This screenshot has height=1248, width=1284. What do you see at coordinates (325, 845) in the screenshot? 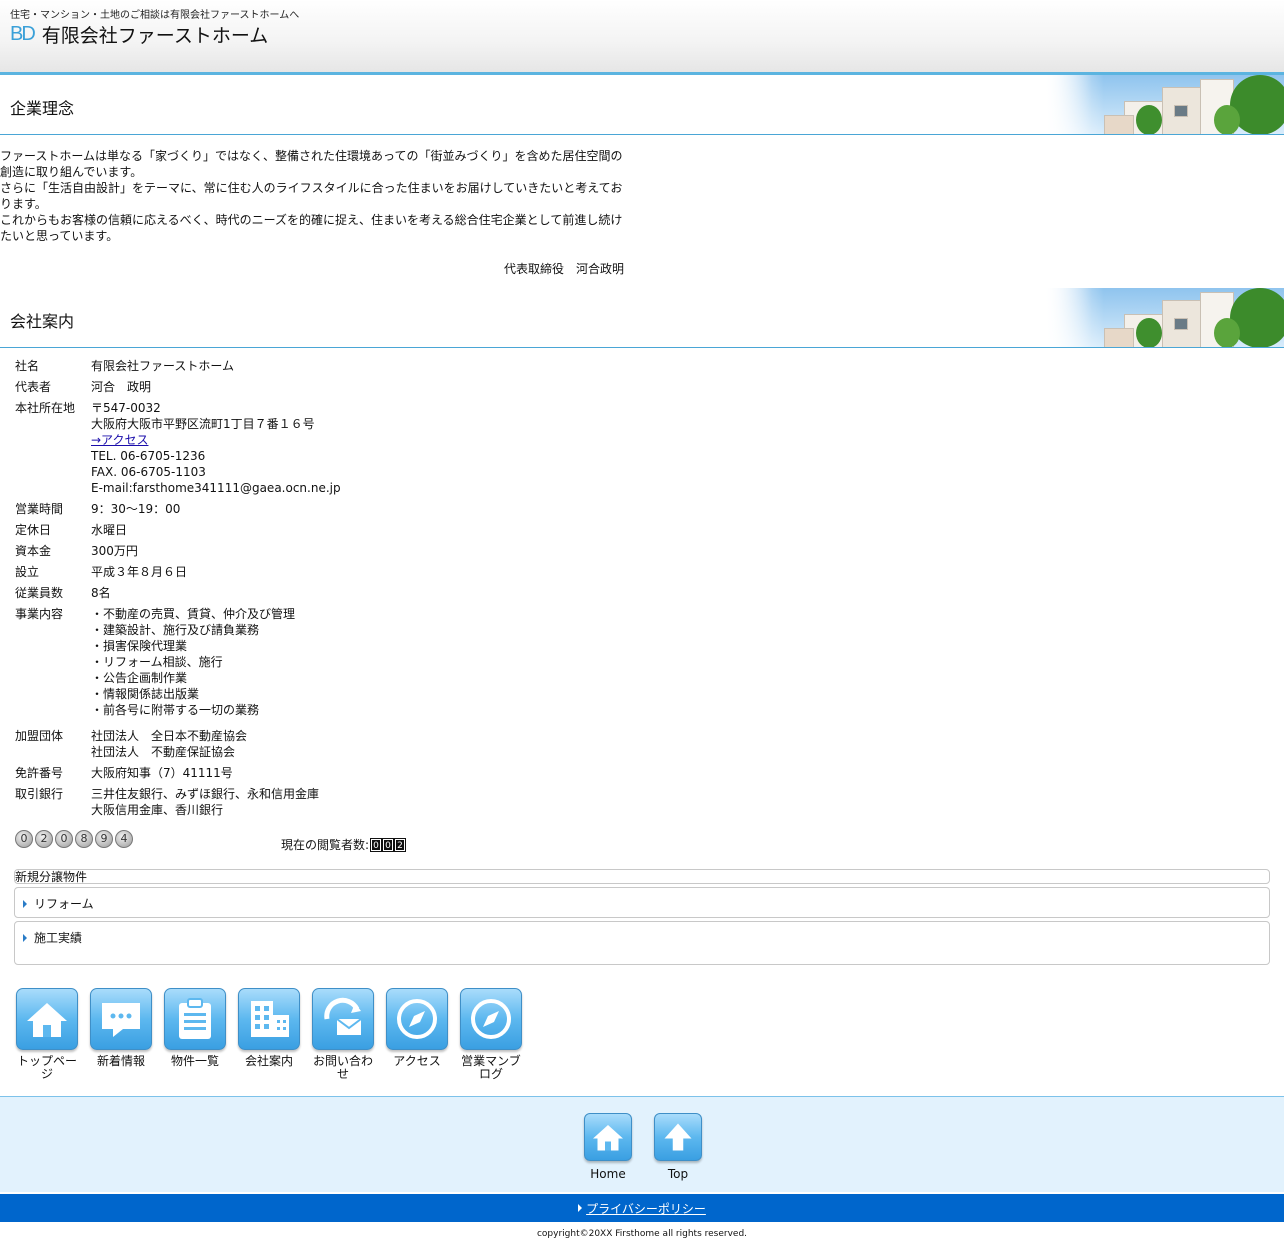
I see `viewers-label: 現在の閲覧者数:` at bounding box center [325, 845].